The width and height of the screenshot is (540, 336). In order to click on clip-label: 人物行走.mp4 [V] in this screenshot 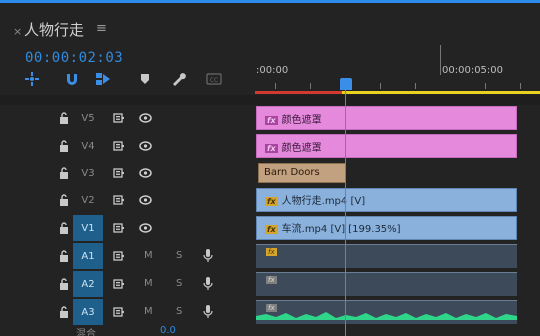, I will do `click(323, 201)`.